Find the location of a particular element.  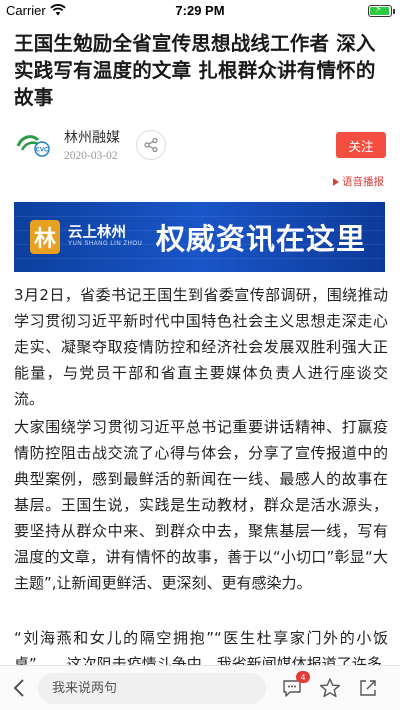

forward-button is located at coordinates (368, 688).